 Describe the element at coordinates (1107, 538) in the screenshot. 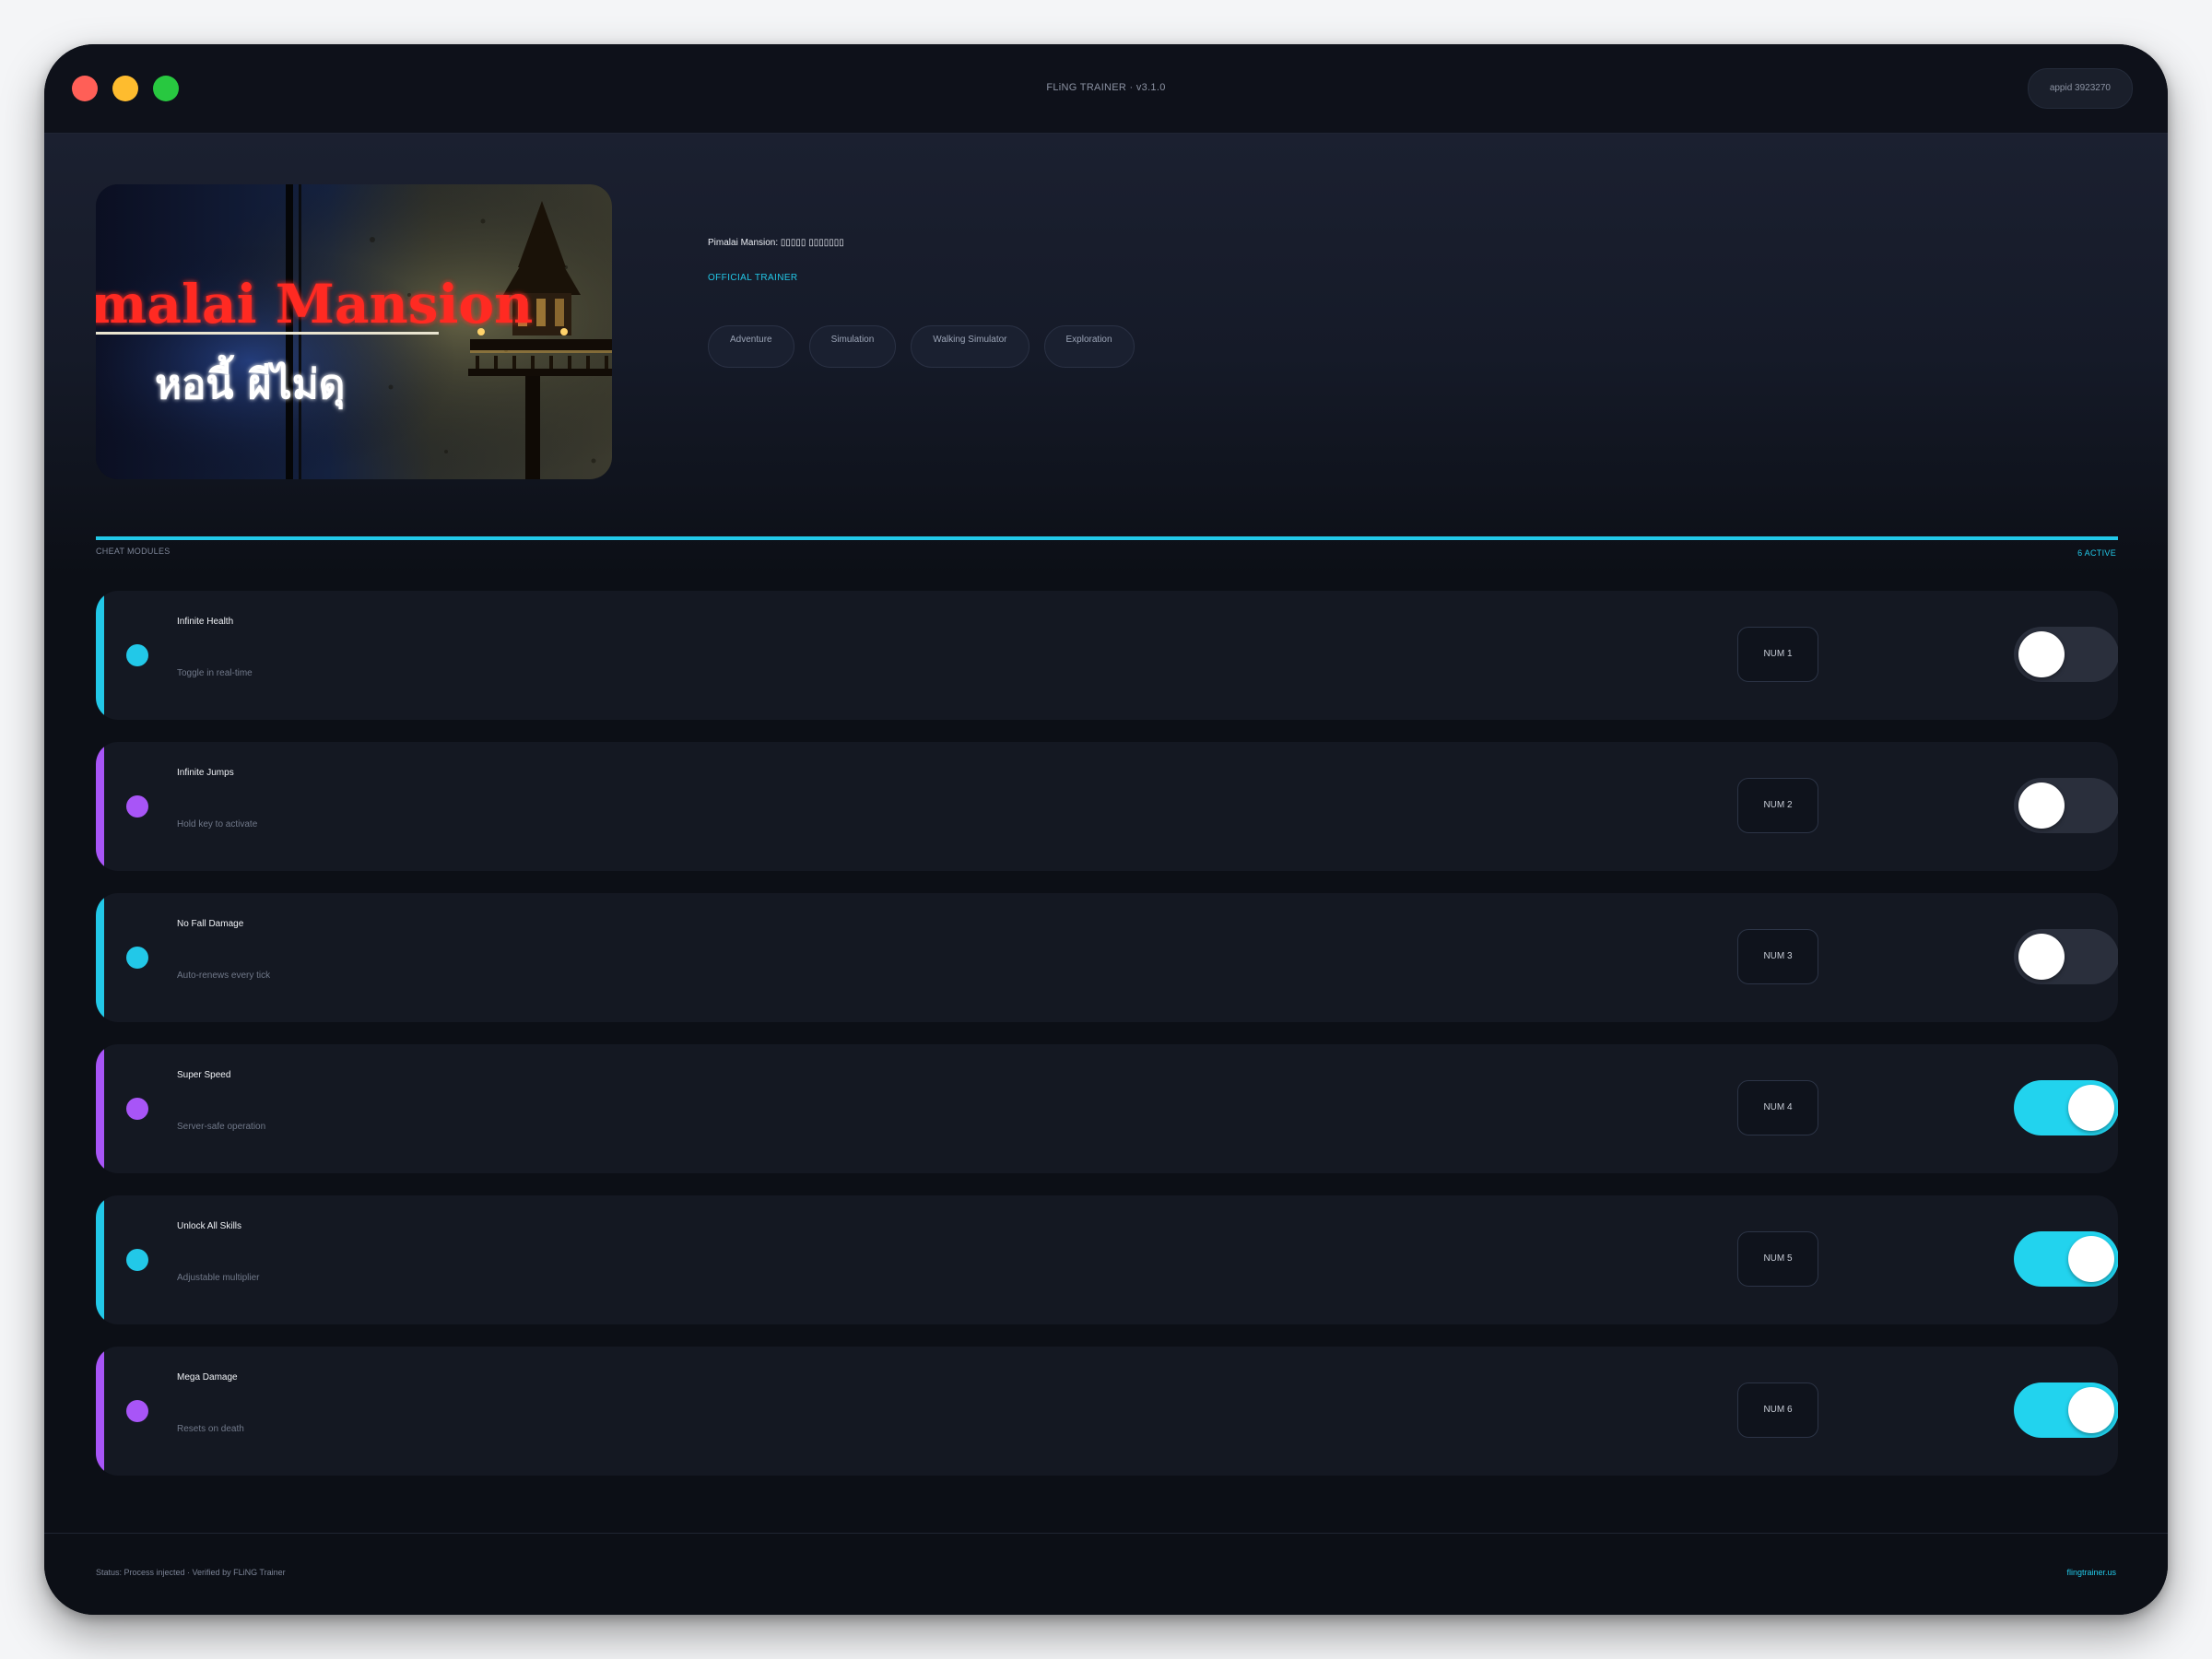

I see `section-divider` at that location.